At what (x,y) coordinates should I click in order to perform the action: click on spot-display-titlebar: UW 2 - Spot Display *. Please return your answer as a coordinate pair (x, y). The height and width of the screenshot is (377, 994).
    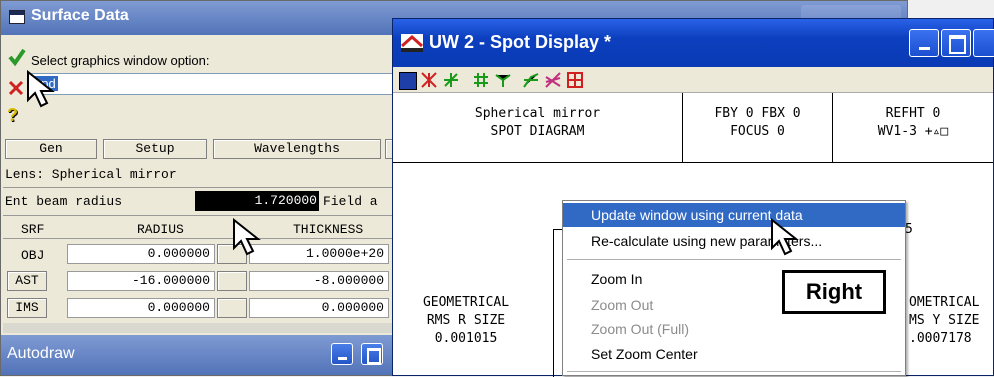
    Looking at the image, I should click on (693, 43).